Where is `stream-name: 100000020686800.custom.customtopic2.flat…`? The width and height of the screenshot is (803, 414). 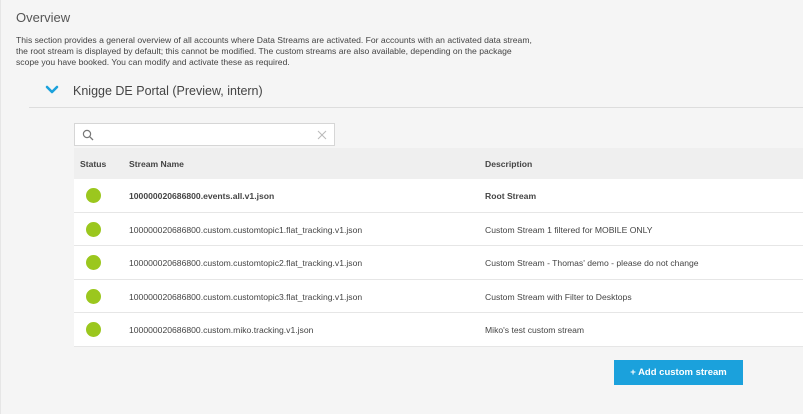 stream-name: 100000020686800.custom.customtopic2.flat… is located at coordinates (246, 263).